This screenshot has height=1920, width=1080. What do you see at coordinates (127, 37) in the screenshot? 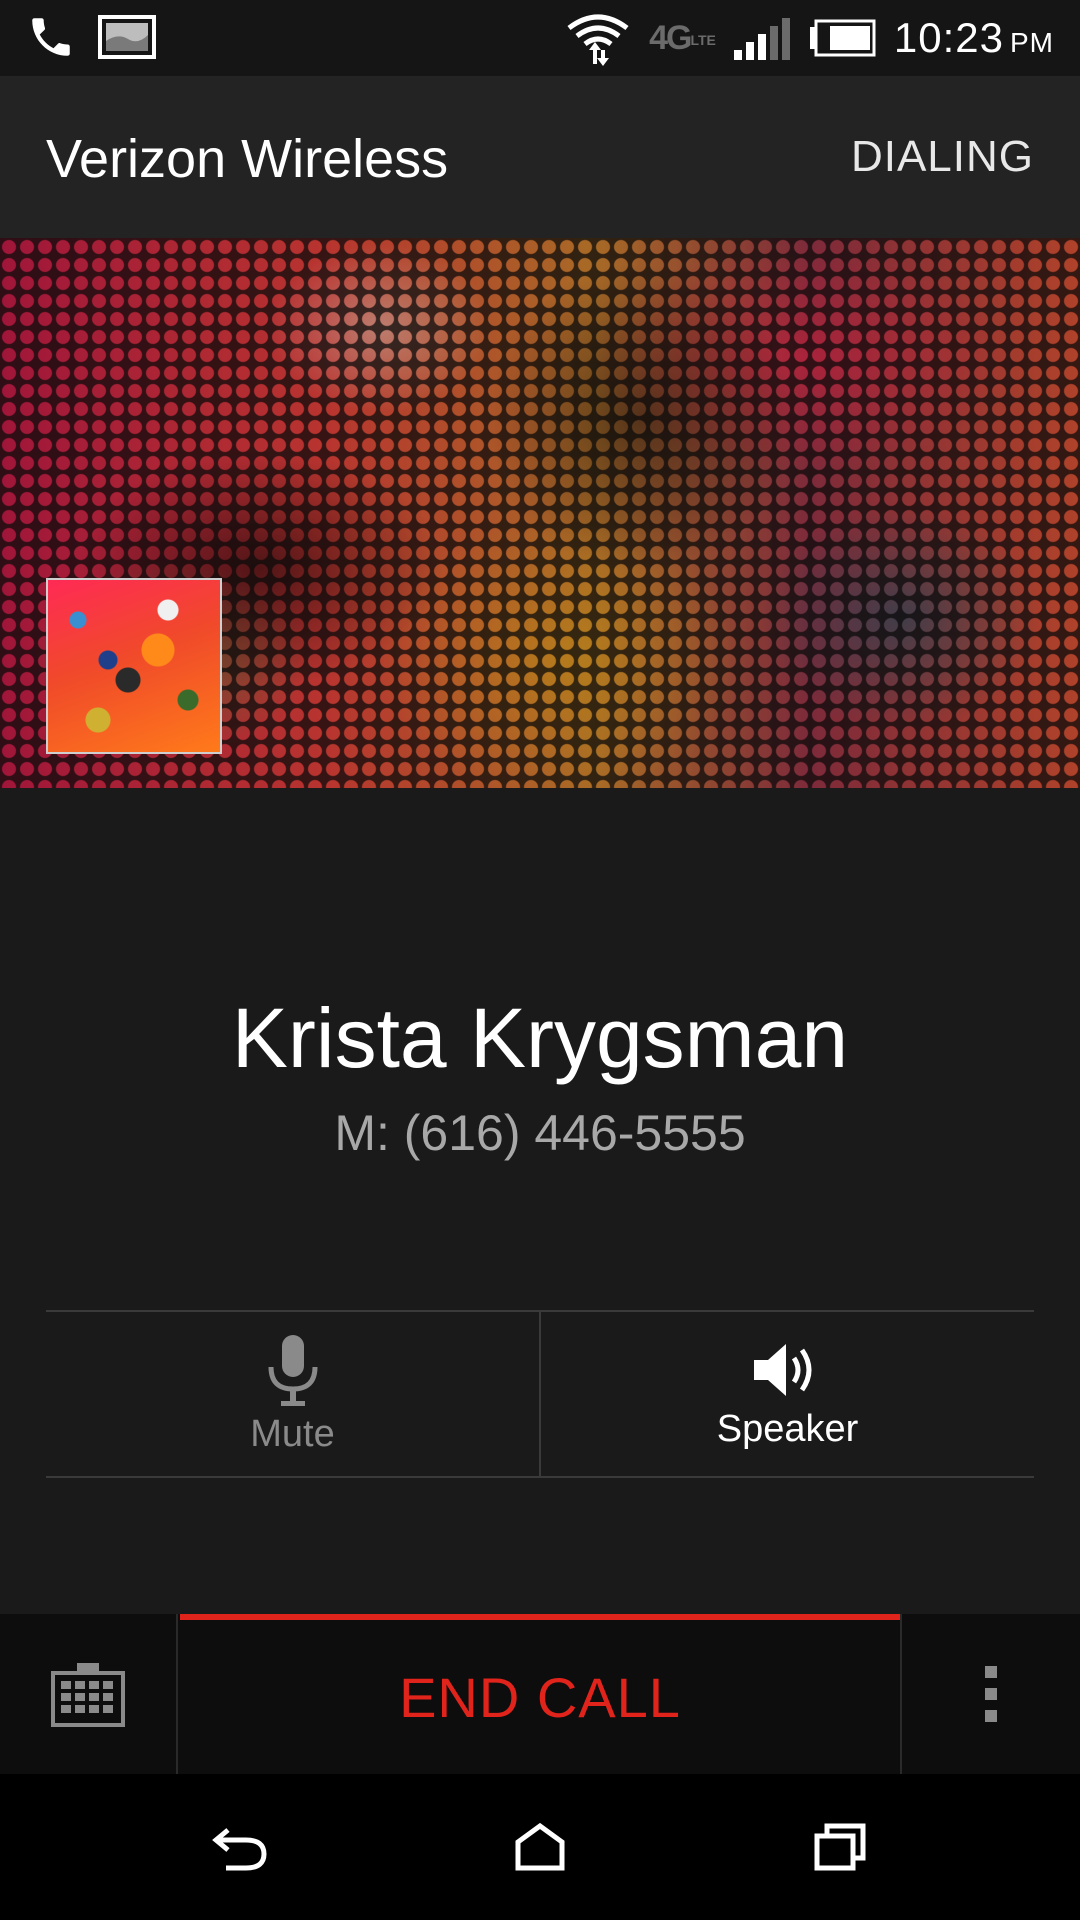
I see `picture-notification-icon` at bounding box center [127, 37].